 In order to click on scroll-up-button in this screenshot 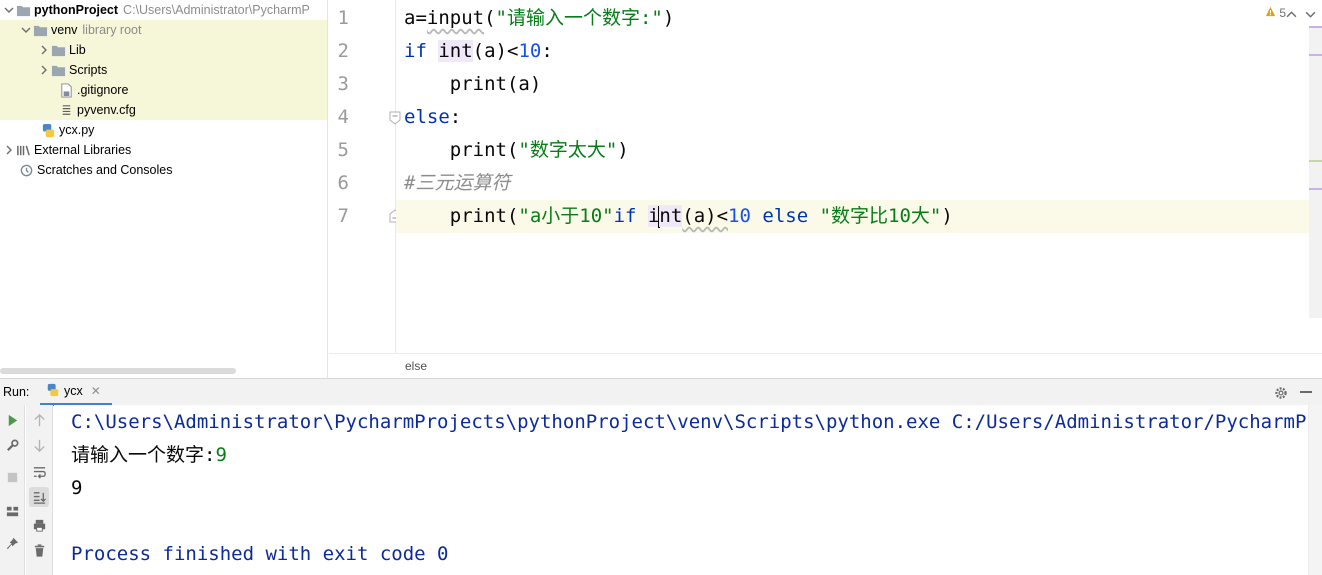, I will do `click(39, 420)`.